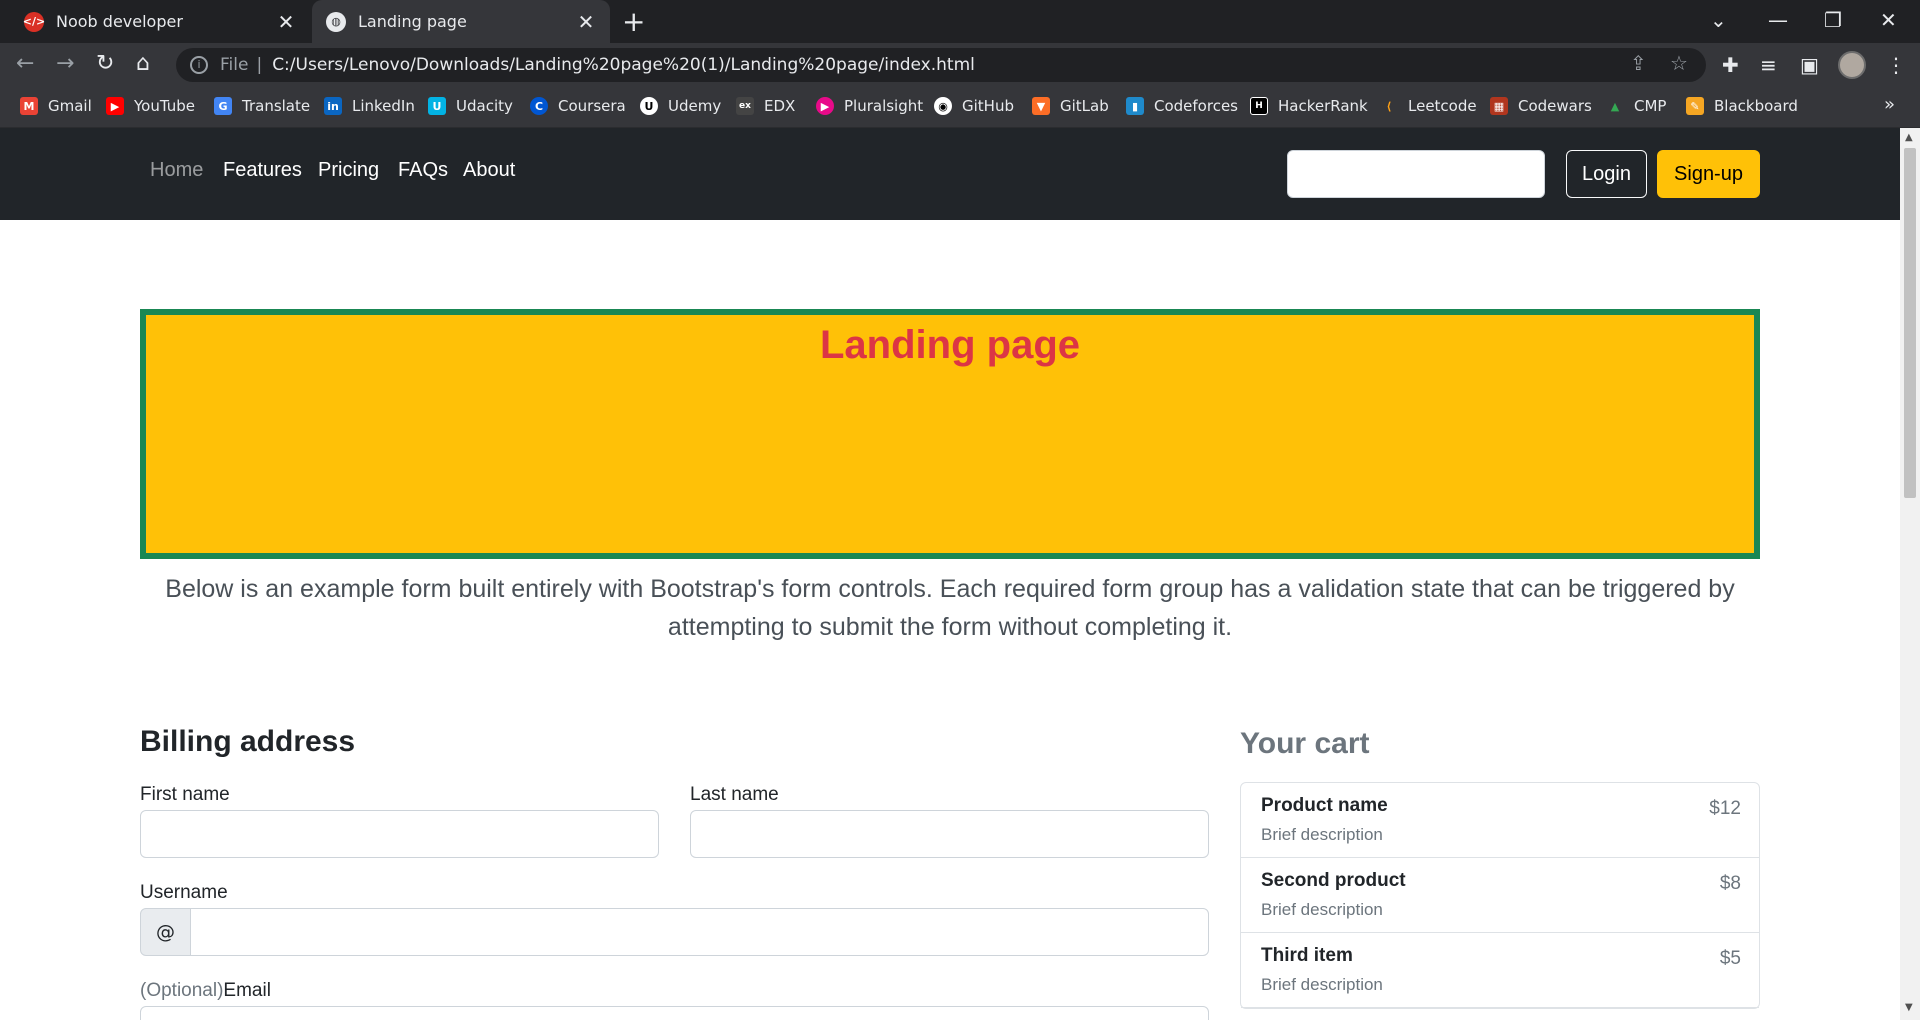 Image resolution: width=1920 pixels, height=1020 pixels. Describe the element at coordinates (1730, 883) in the screenshot. I see `cart-item-price: $8` at that location.